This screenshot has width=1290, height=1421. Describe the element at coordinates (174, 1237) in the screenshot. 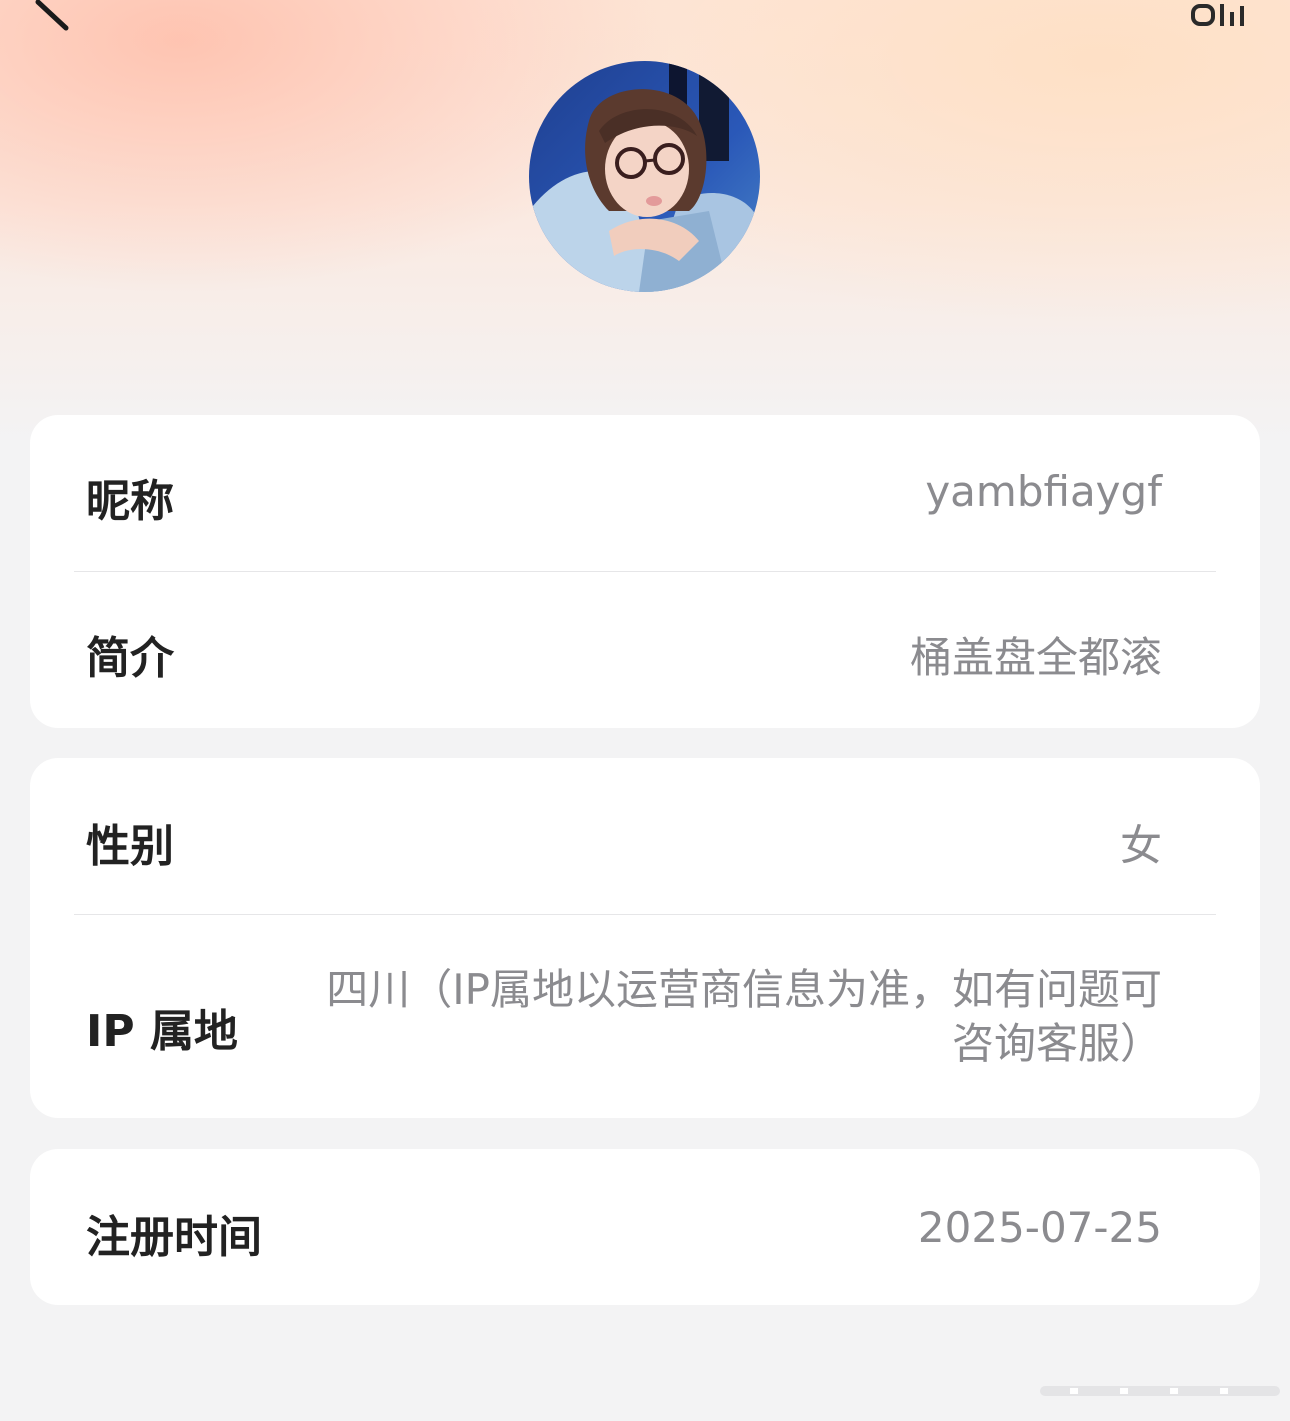

I see `registration-label: 注册时间` at that location.